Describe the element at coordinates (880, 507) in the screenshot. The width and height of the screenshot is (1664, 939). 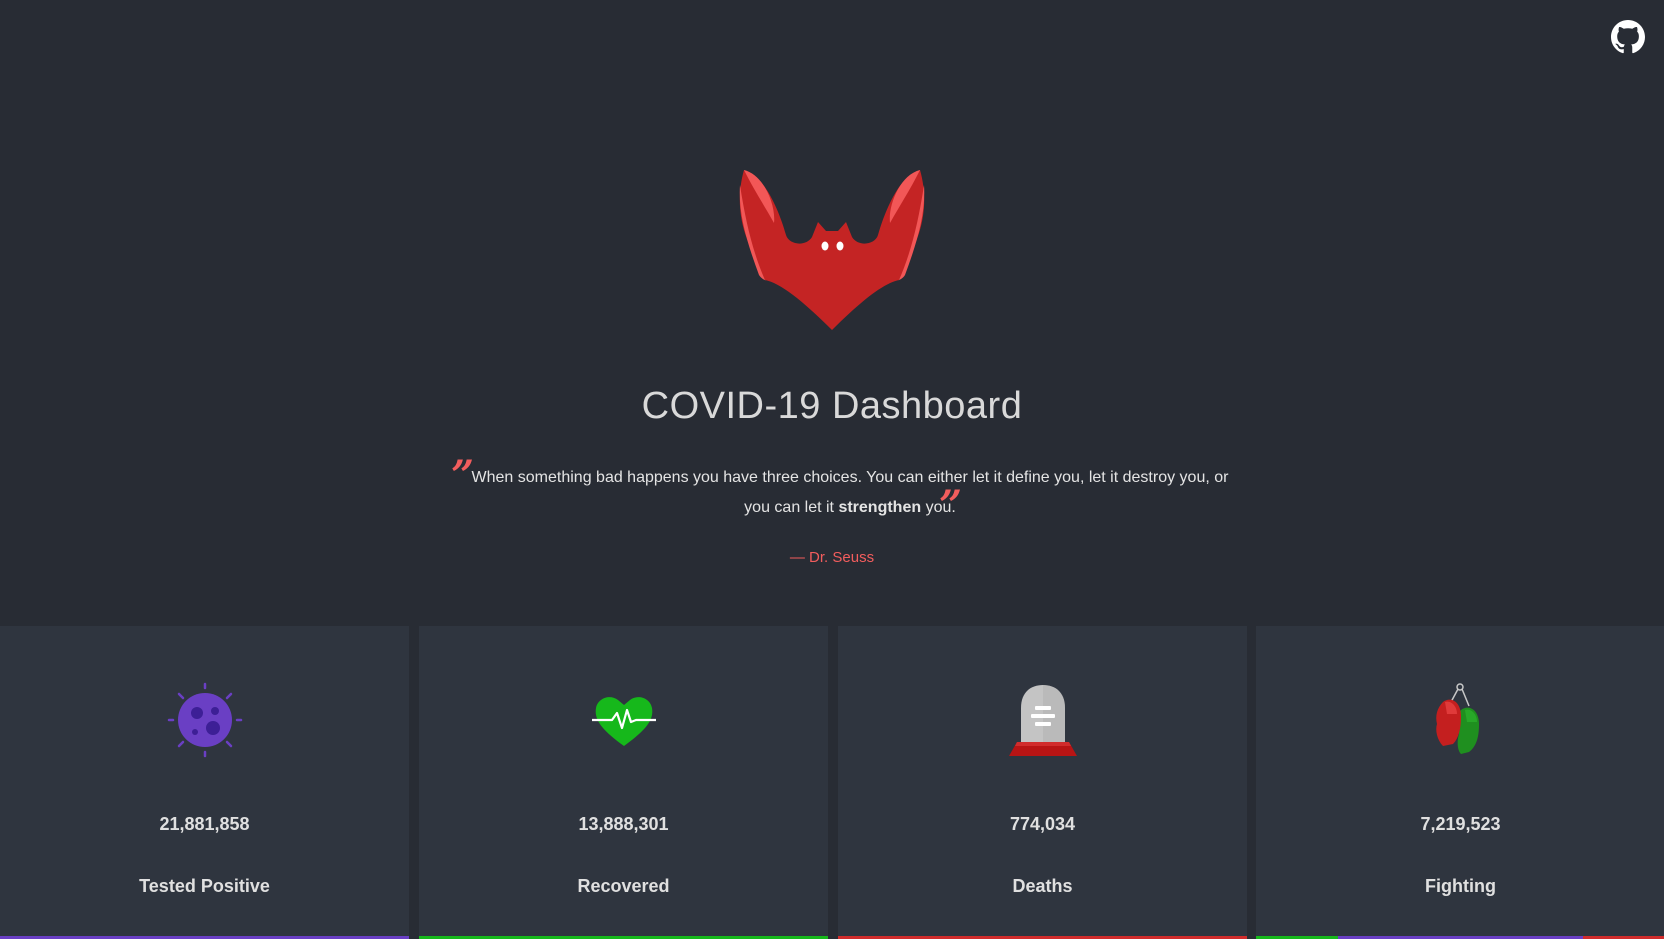
I see `quote-emphasis: strengthen` at that location.